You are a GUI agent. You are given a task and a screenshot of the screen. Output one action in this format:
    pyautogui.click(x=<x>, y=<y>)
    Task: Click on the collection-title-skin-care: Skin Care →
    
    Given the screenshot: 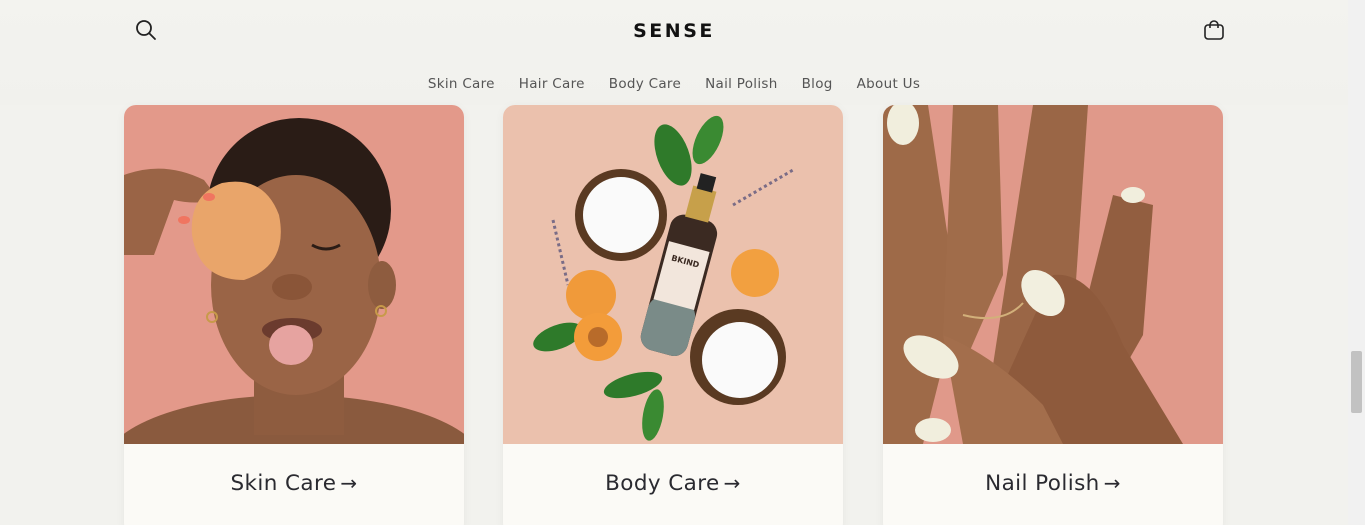 What is the action you would take?
    pyautogui.click(x=294, y=483)
    